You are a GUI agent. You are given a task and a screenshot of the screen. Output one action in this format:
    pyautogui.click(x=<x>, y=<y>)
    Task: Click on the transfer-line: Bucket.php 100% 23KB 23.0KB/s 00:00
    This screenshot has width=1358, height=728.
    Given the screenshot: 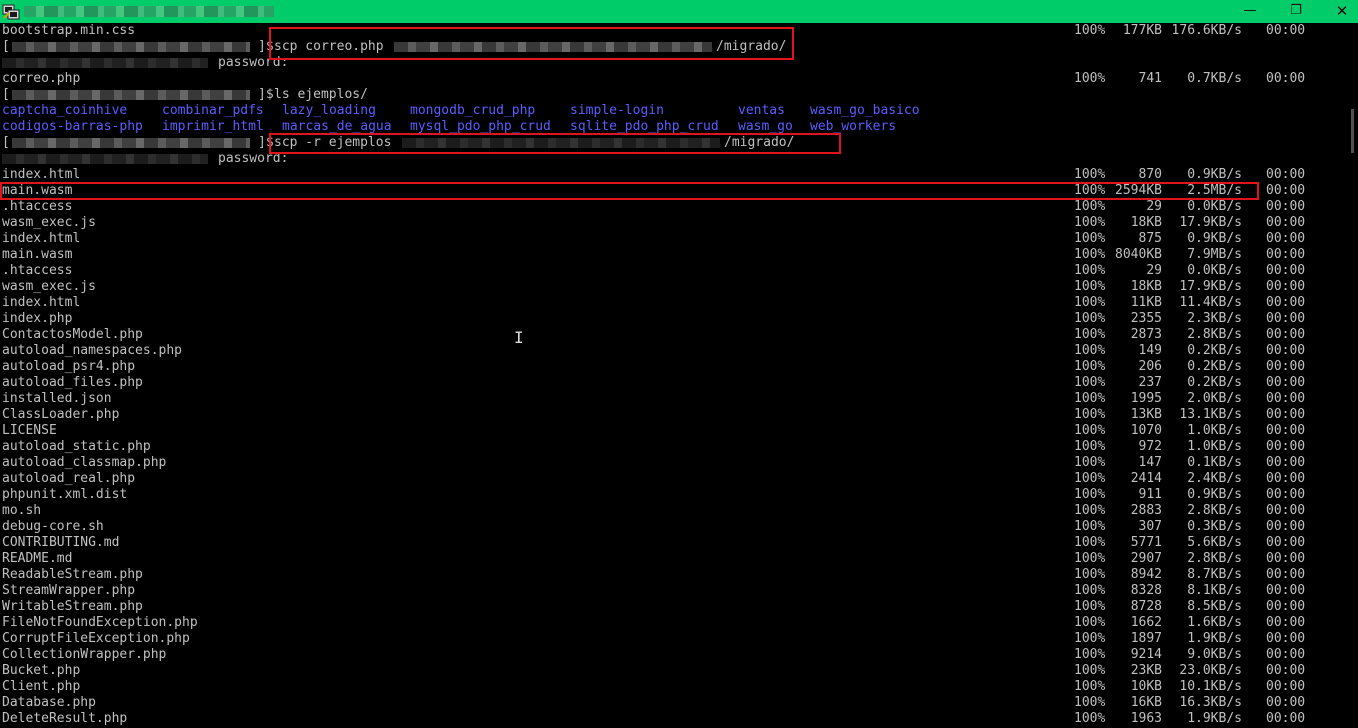 What is the action you would take?
    pyautogui.click(x=673, y=671)
    